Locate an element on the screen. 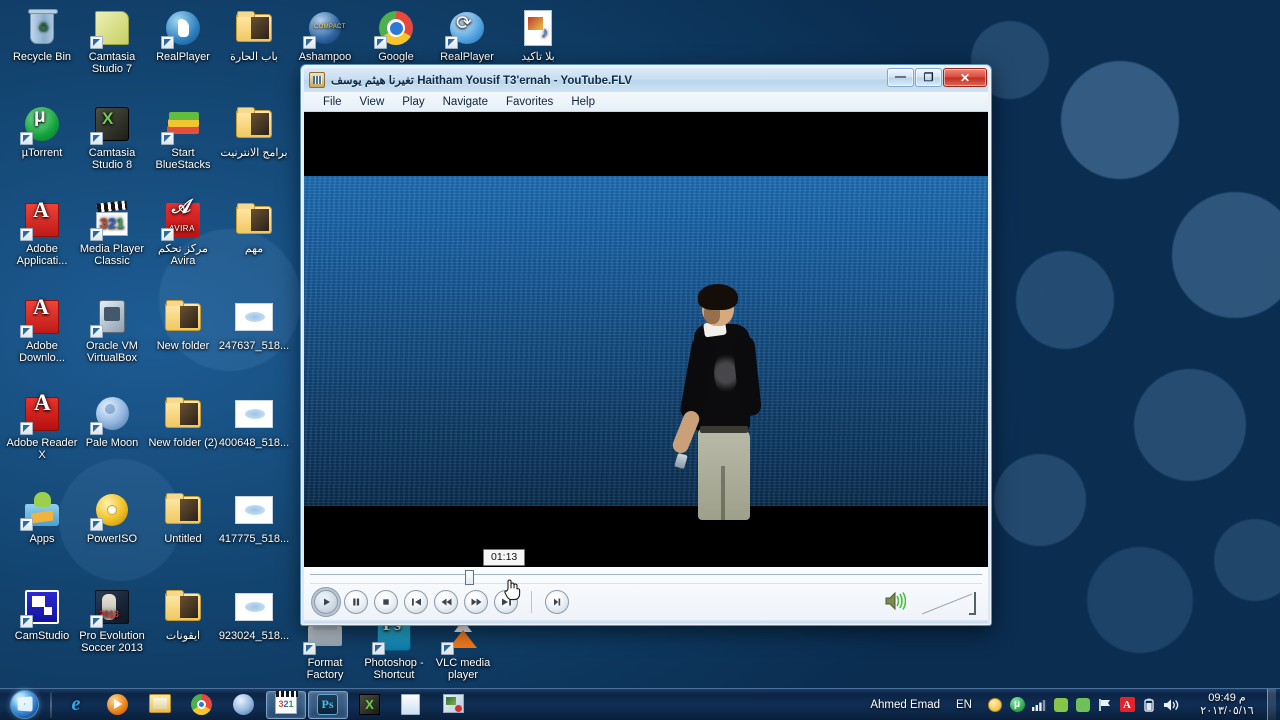 Image resolution: width=1280 pixels, height=720 pixels. menu-item-favorites: Favorites is located at coordinates (529, 102).